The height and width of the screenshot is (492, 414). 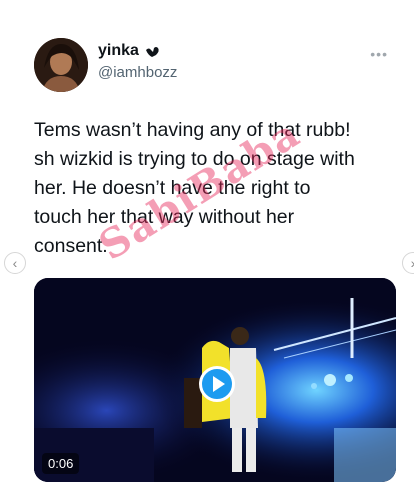 I want to click on play-icon, so click(x=219, y=384).